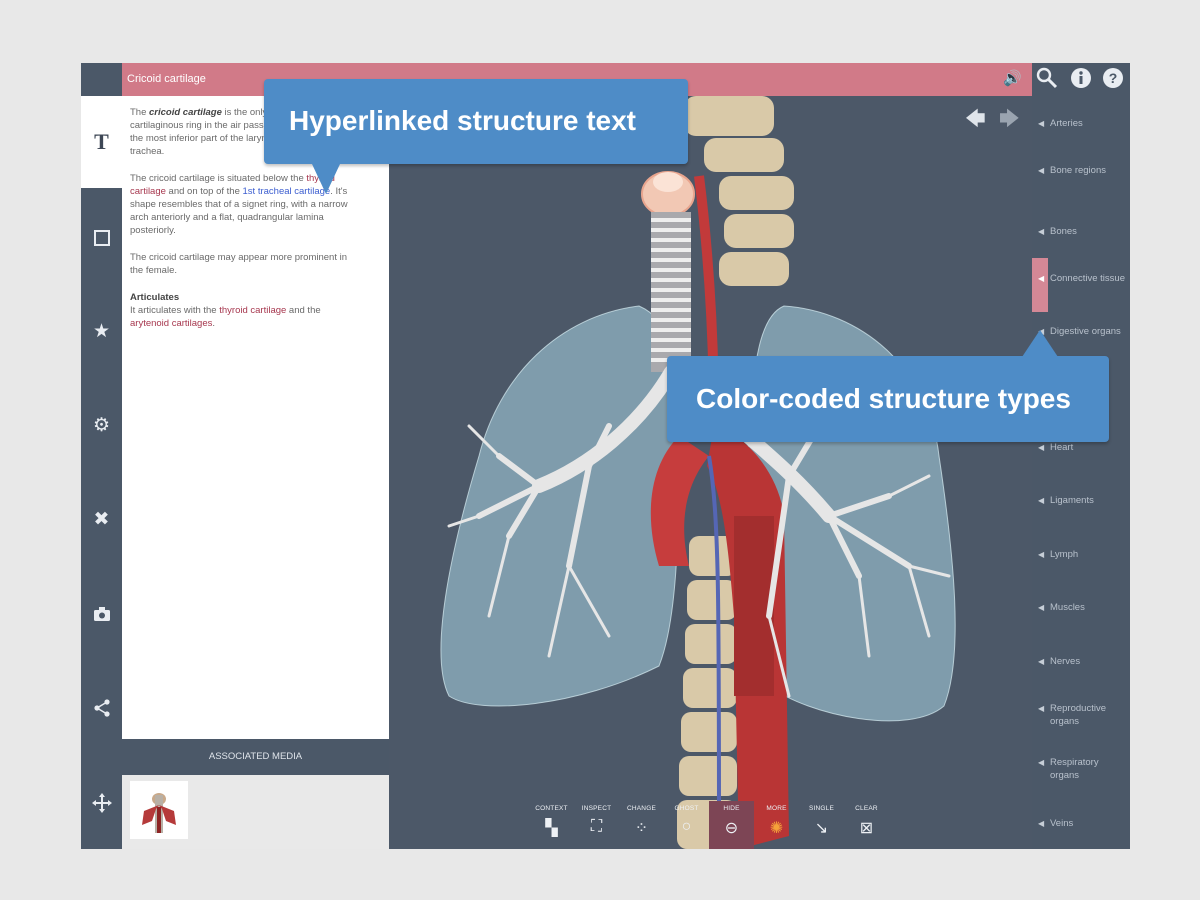 This screenshot has height=900, width=1200. What do you see at coordinates (255, 812) in the screenshot?
I see `associated-media-area` at bounding box center [255, 812].